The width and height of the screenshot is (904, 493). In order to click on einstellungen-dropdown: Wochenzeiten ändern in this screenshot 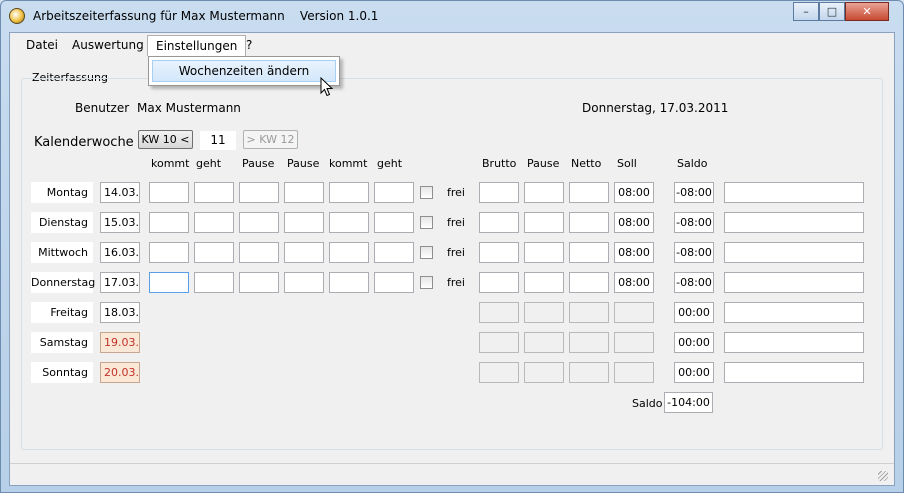, I will do `click(244, 71)`.